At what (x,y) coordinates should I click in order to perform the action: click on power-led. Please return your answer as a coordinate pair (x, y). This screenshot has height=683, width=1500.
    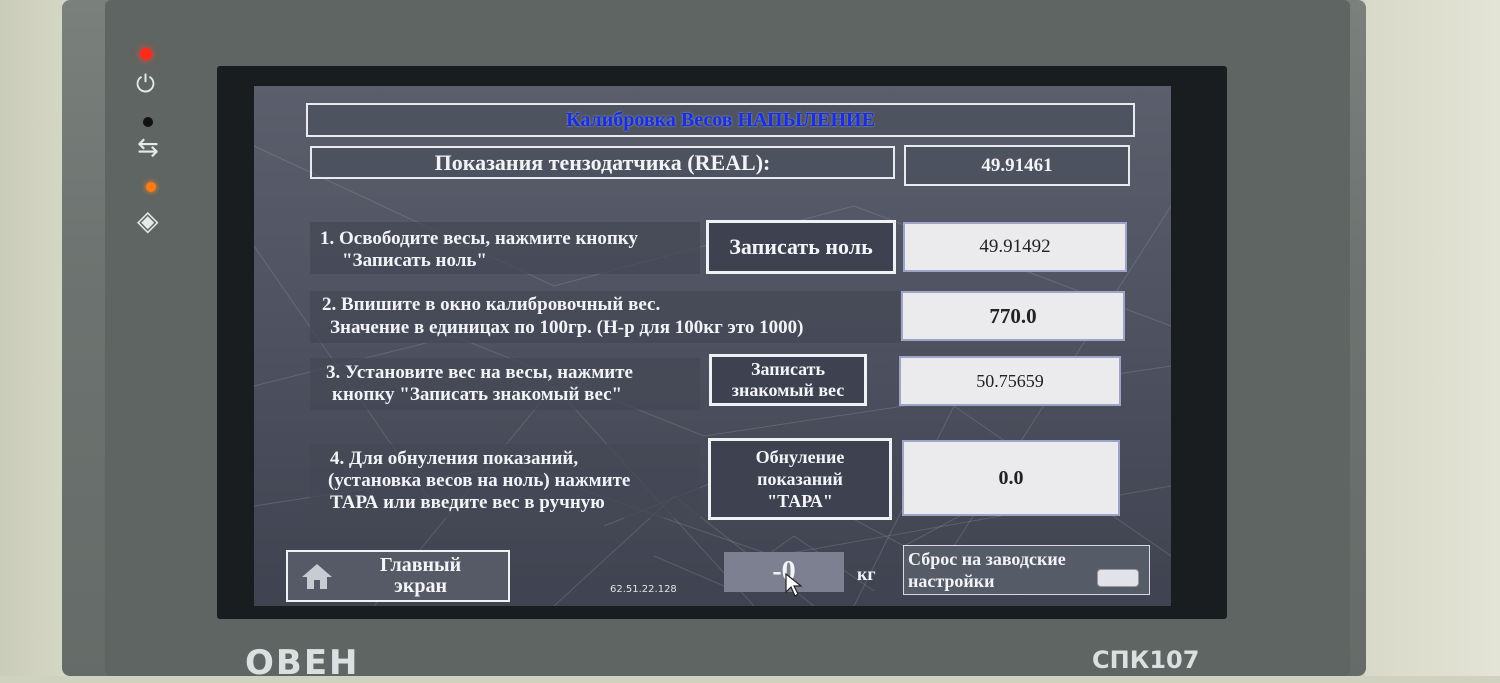
    Looking at the image, I should click on (146, 54).